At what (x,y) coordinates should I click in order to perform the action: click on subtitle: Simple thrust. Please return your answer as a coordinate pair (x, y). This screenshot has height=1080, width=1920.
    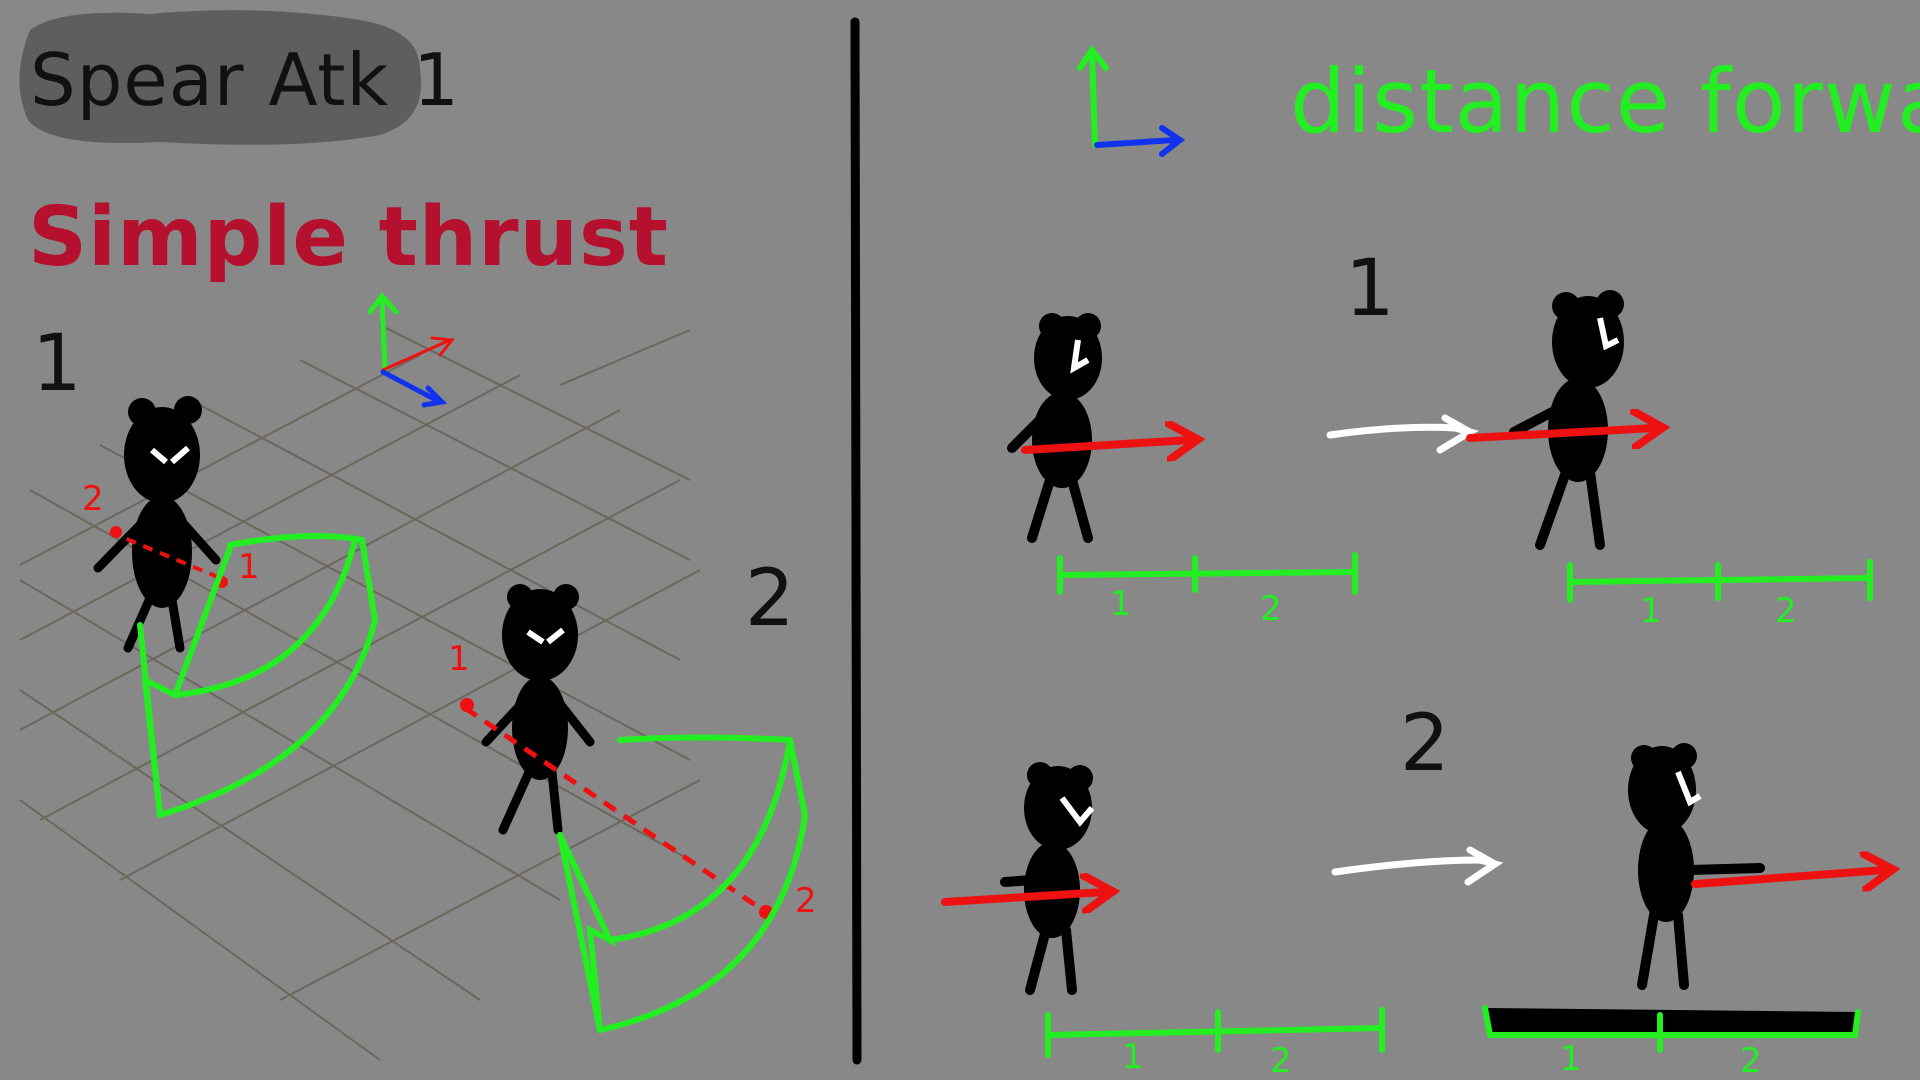
    Looking at the image, I should click on (348, 237).